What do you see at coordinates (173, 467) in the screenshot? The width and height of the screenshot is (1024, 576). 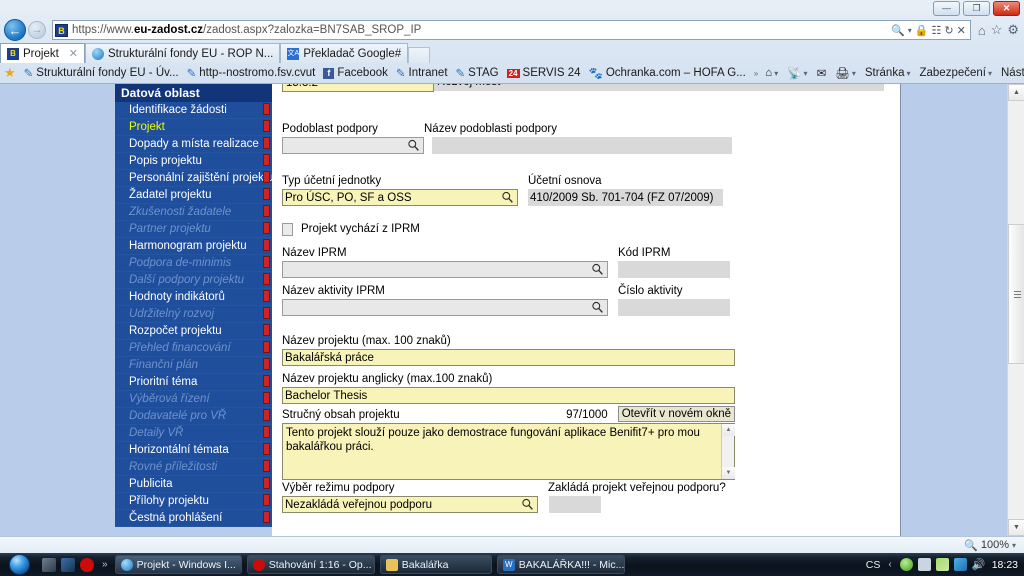 I see `sidebar-item-label: Rovné příležitosti` at bounding box center [173, 467].